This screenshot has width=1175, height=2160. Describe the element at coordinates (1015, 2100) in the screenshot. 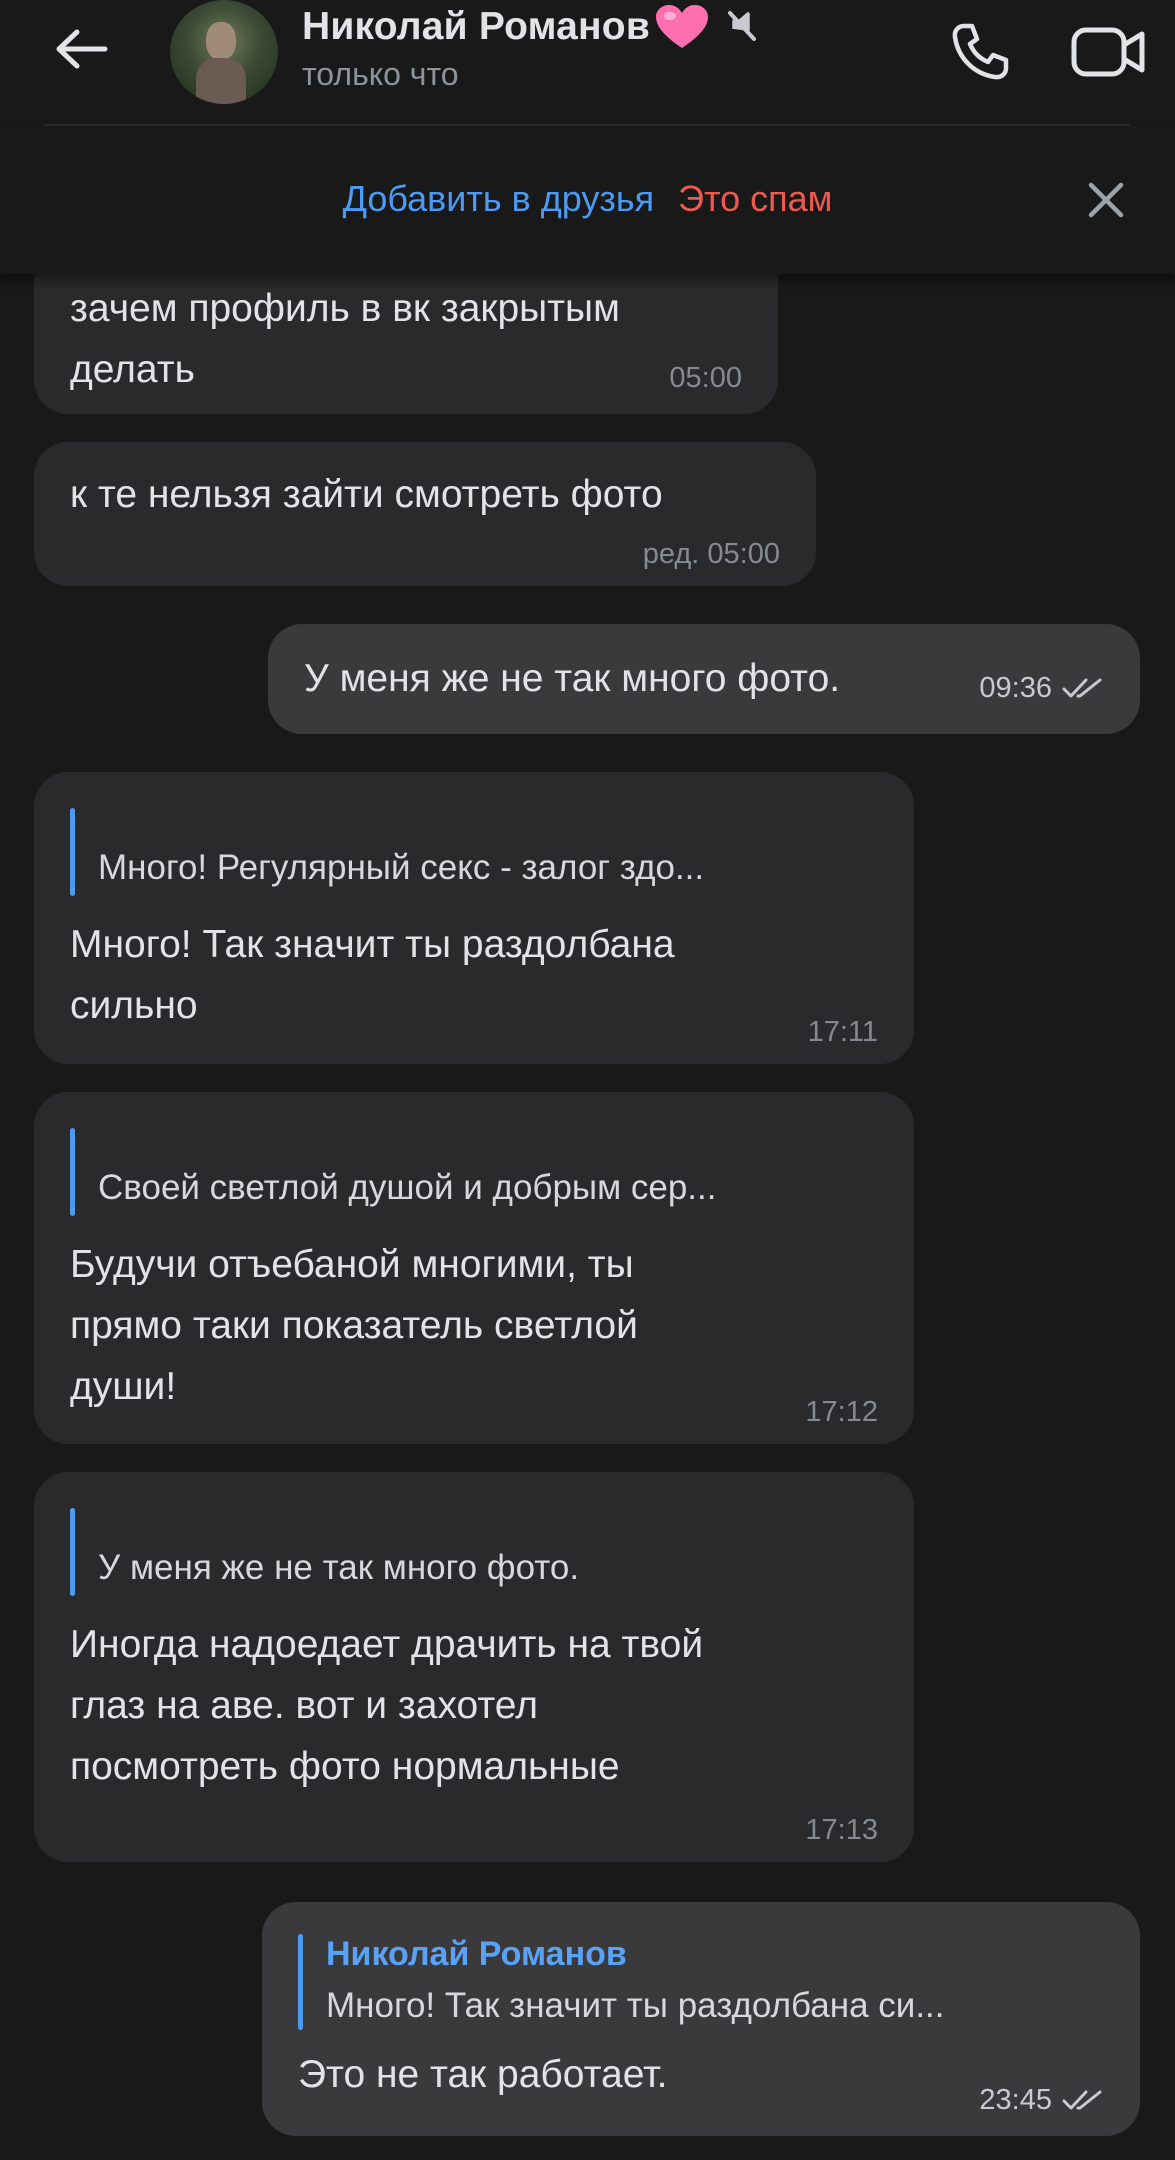

I see `message-time: 23:45` at that location.